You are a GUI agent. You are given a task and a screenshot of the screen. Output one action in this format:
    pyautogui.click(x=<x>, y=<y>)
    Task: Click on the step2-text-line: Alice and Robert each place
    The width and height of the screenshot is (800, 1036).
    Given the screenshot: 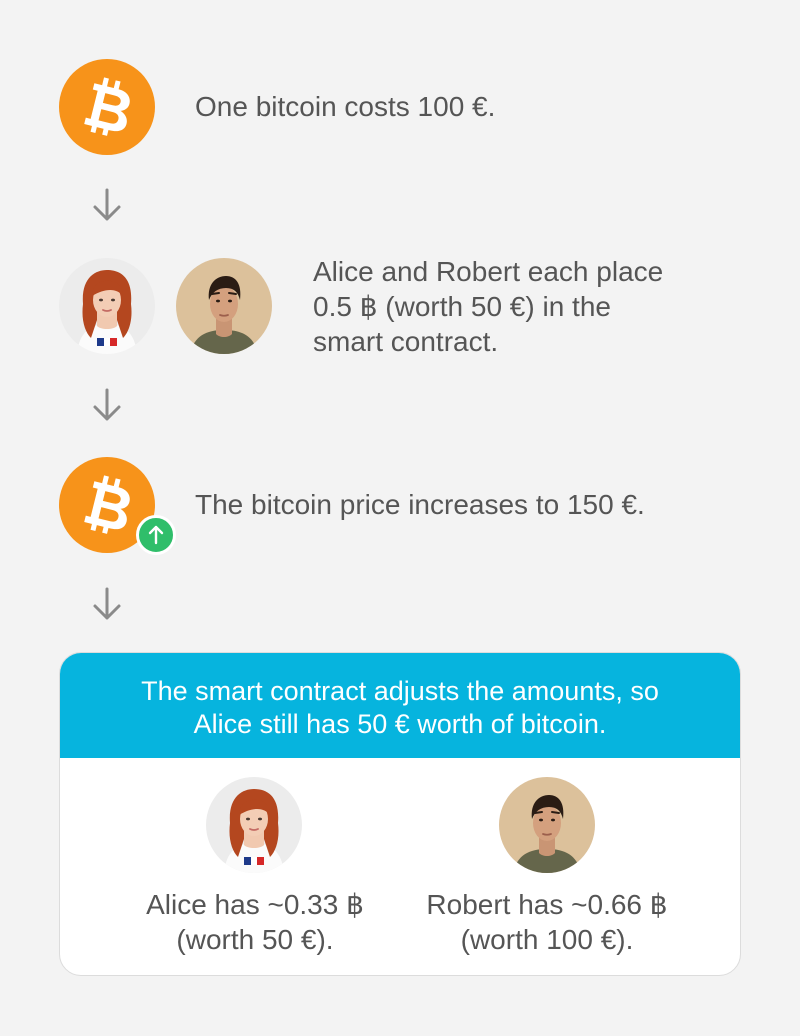 What is the action you would take?
    pyautogui.click(x=488, y=271)
    